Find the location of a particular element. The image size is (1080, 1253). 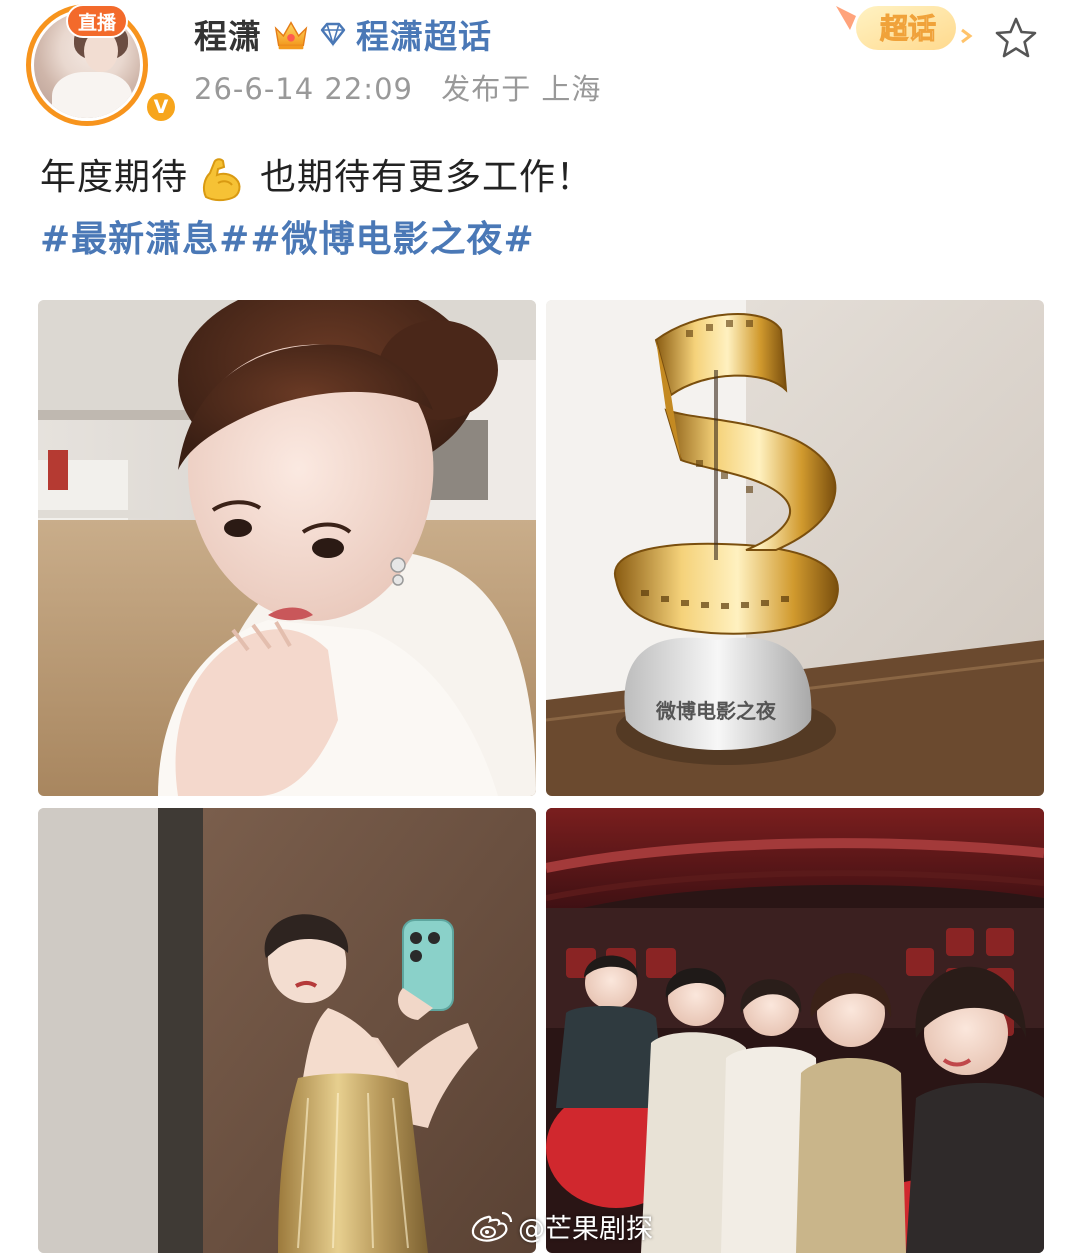

trophy-engraving: 微博电影之夜 is located at coordinates (716, 711).